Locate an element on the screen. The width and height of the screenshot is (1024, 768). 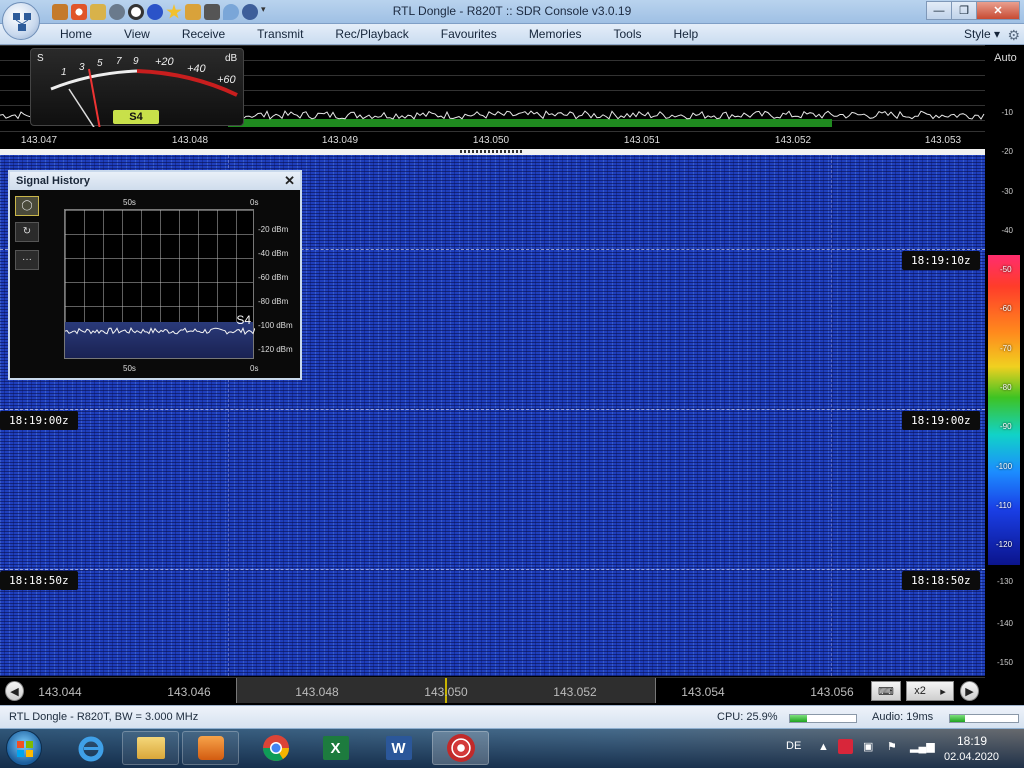
meter-scale-3: 3 is located at coordinates (82, 67).